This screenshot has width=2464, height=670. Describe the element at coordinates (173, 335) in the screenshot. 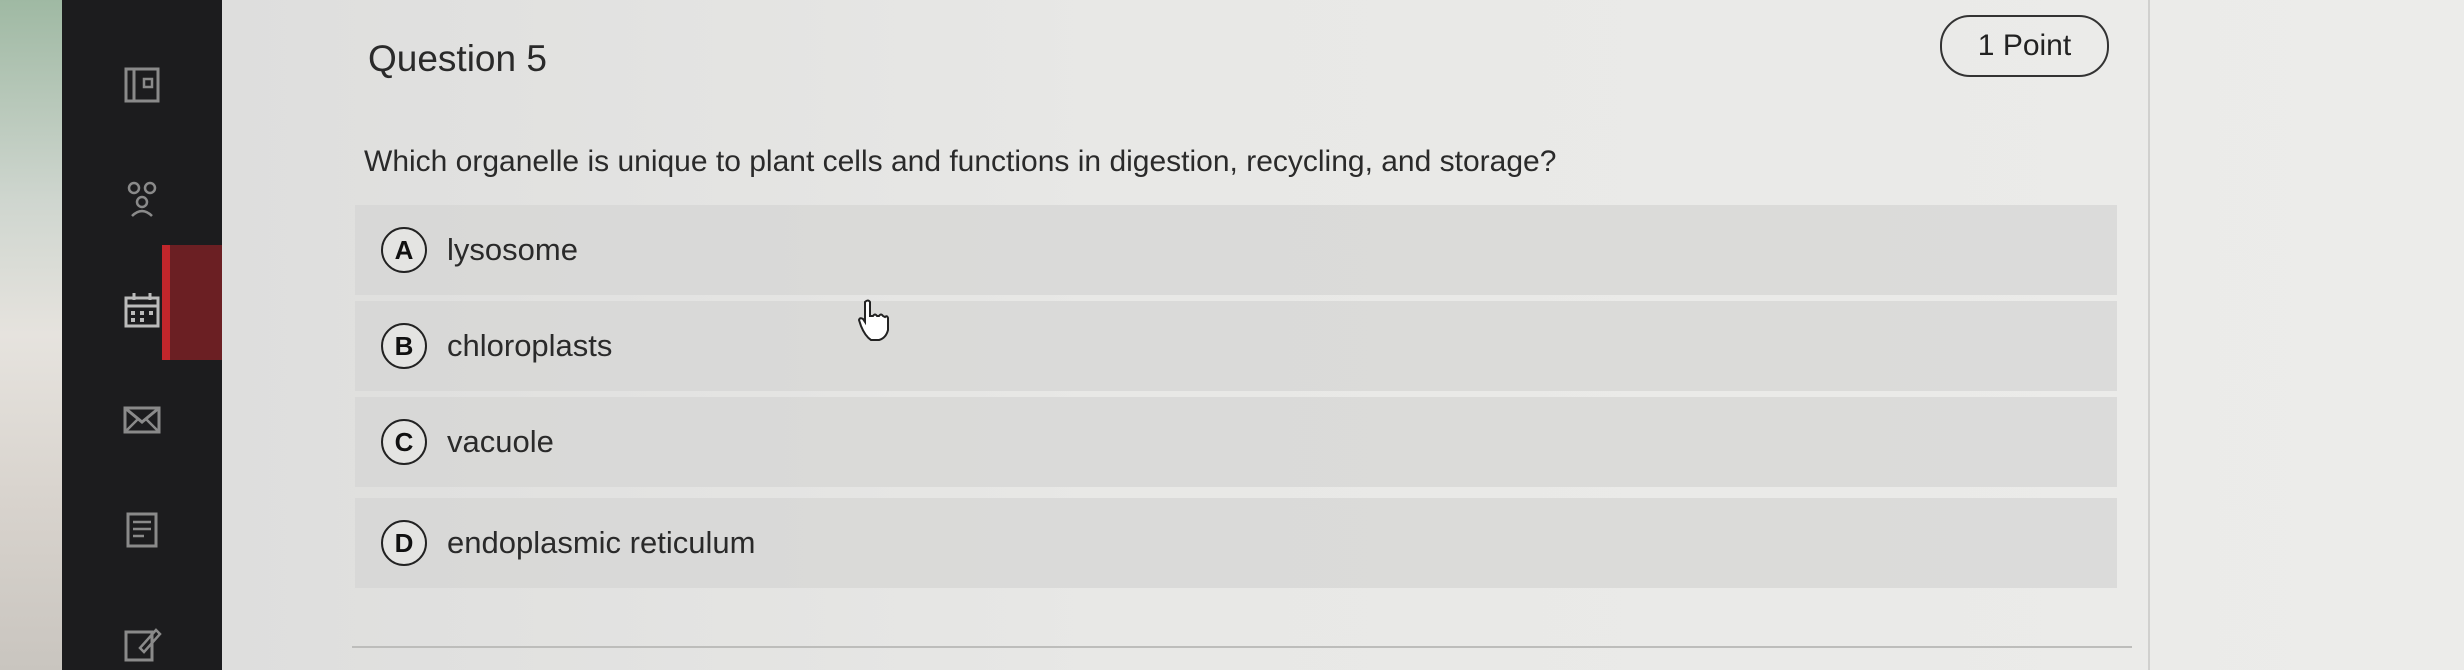

I see `sidebar` at that location.